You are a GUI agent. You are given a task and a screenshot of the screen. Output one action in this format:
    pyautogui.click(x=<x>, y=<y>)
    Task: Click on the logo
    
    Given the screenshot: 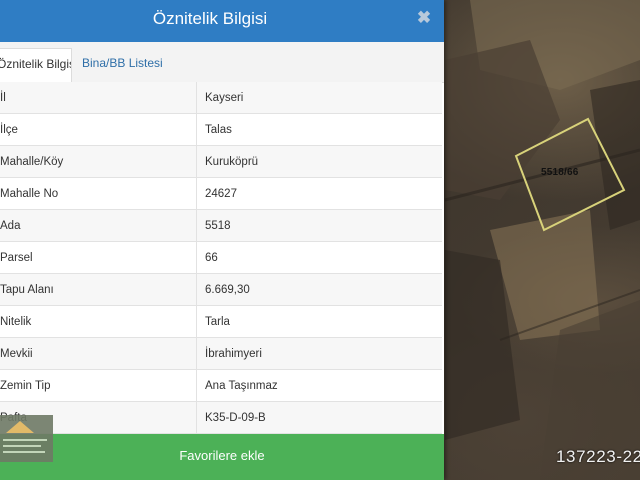 What is the action you would take?
    pyautogui.click(x=26, y=438)
    